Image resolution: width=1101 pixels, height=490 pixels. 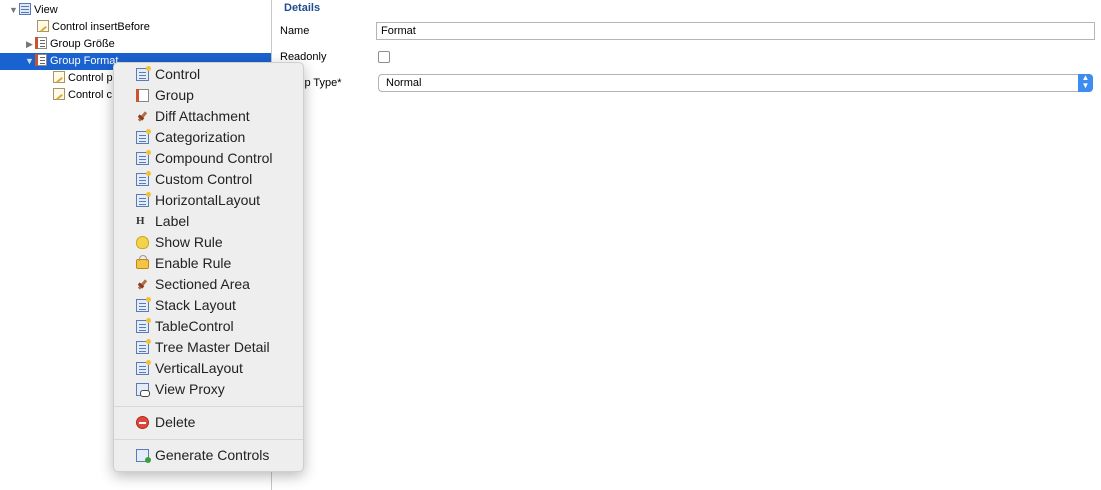 I want to click on readonly-checkbox, so click(x=384, y=57).